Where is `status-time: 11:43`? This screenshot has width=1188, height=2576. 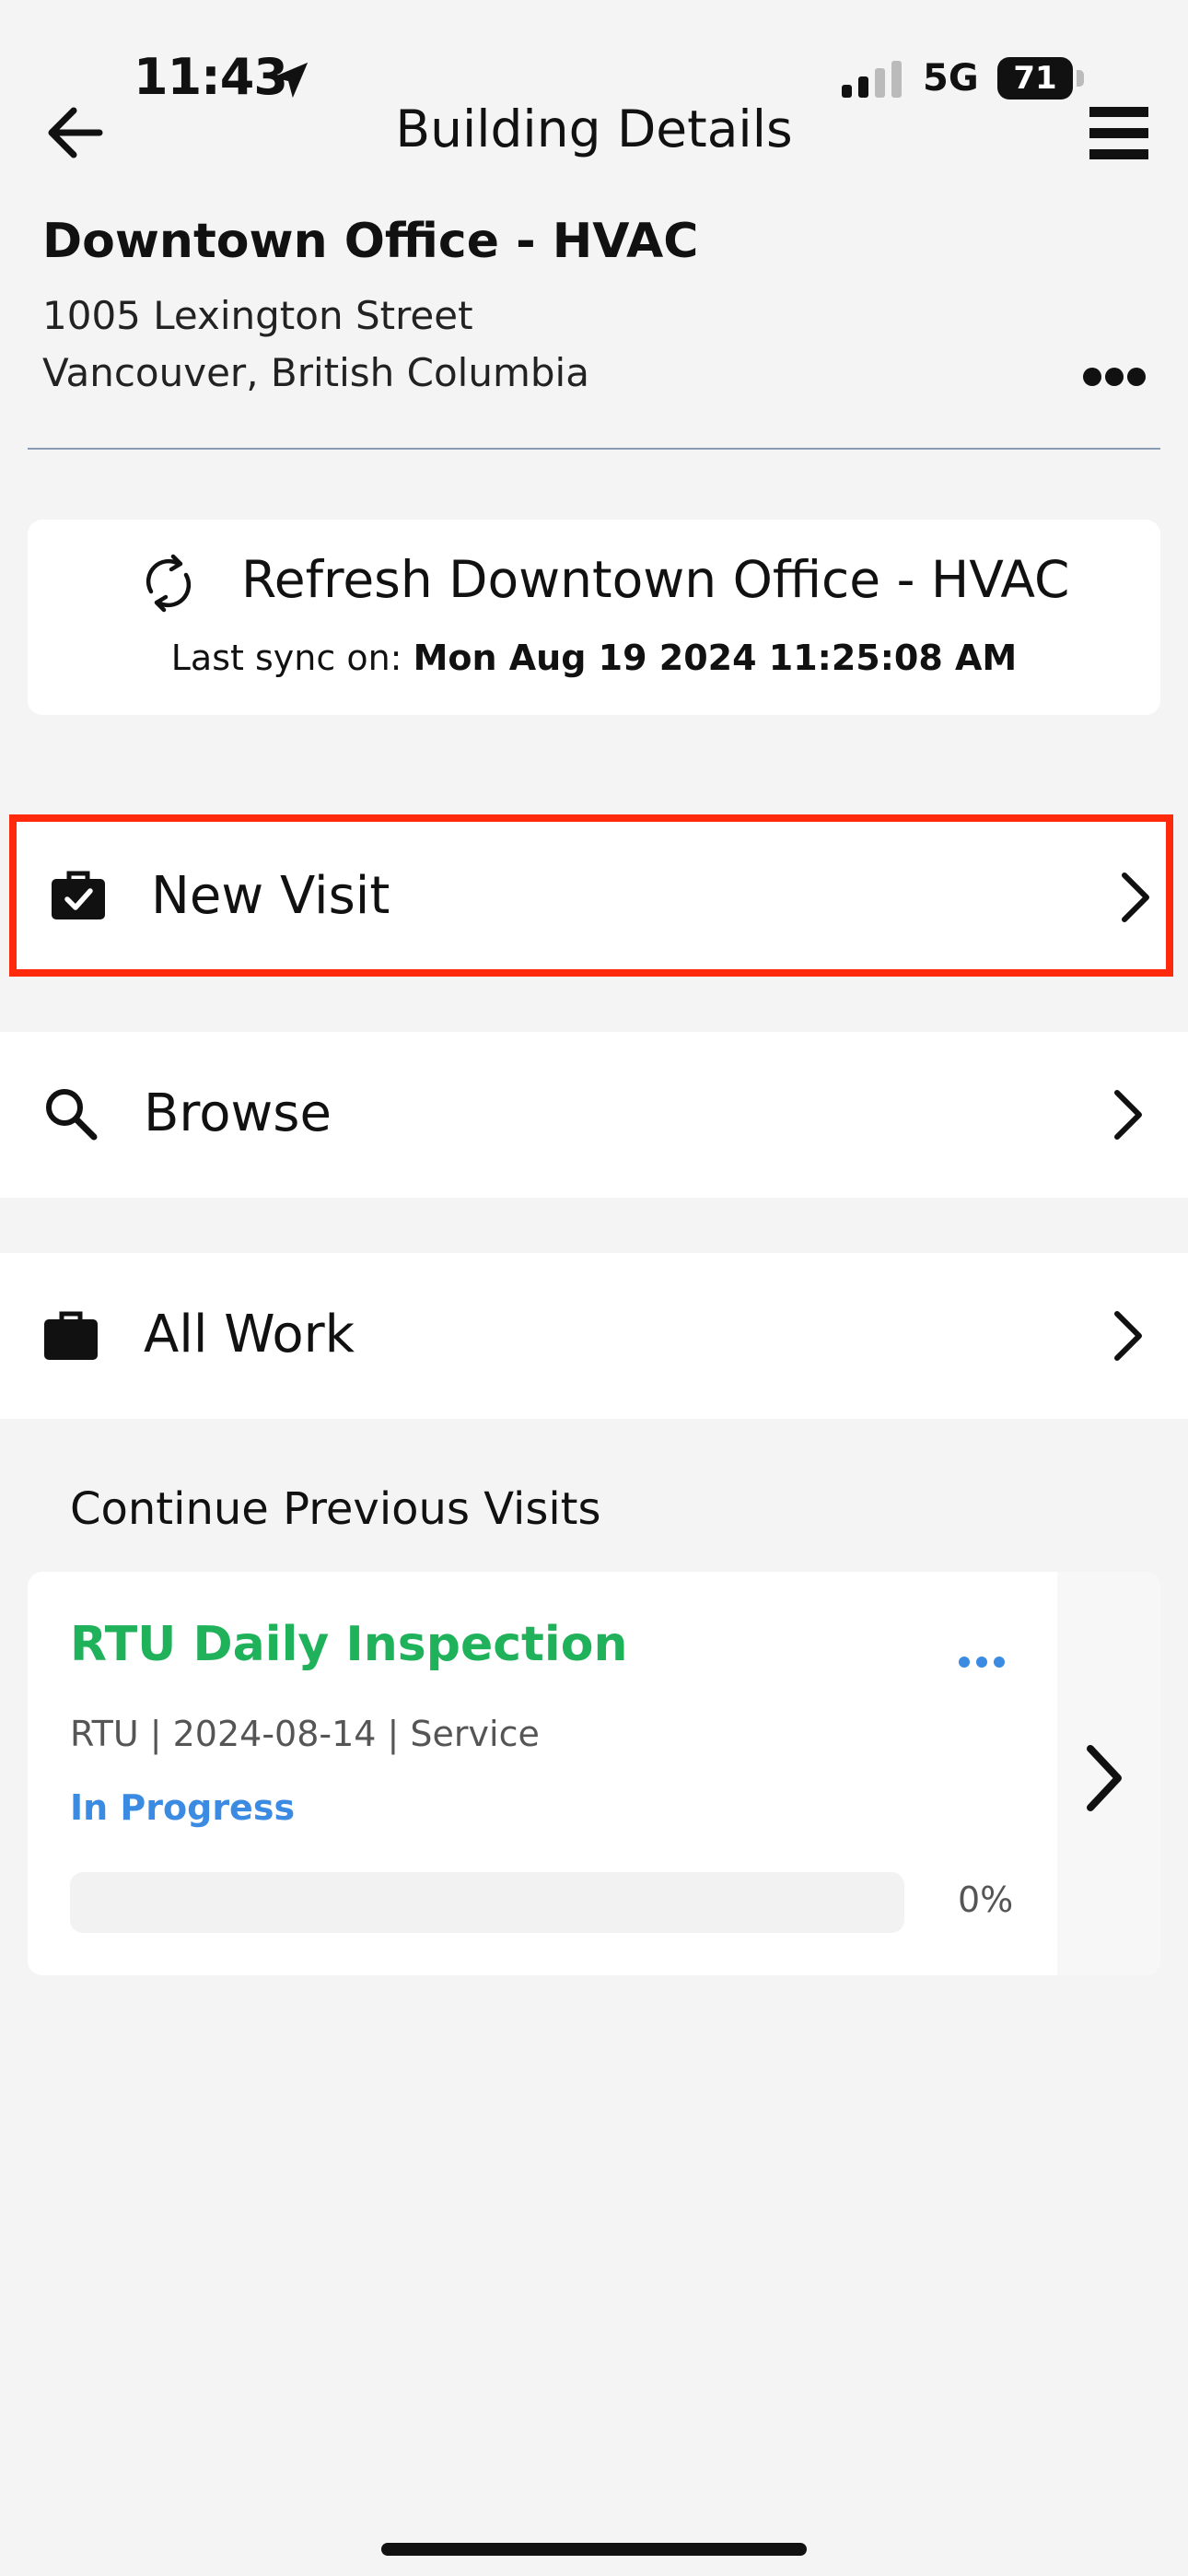
status-time: 11:43 is located at coordinates (211, 77).